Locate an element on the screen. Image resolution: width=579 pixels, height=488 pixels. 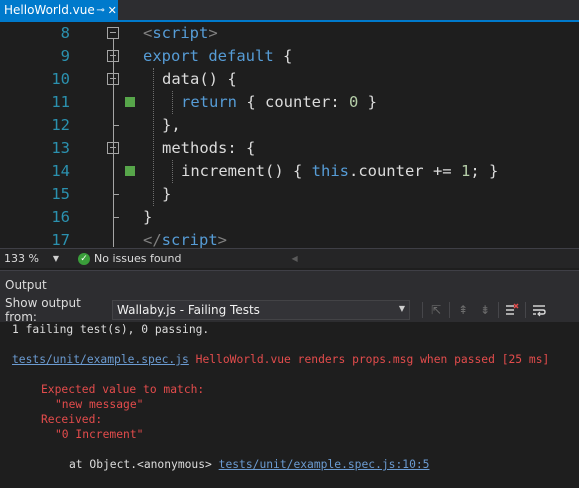
code-line-14: 14 increment() { this.counter += 1; } is located at coordinates (289, 171).